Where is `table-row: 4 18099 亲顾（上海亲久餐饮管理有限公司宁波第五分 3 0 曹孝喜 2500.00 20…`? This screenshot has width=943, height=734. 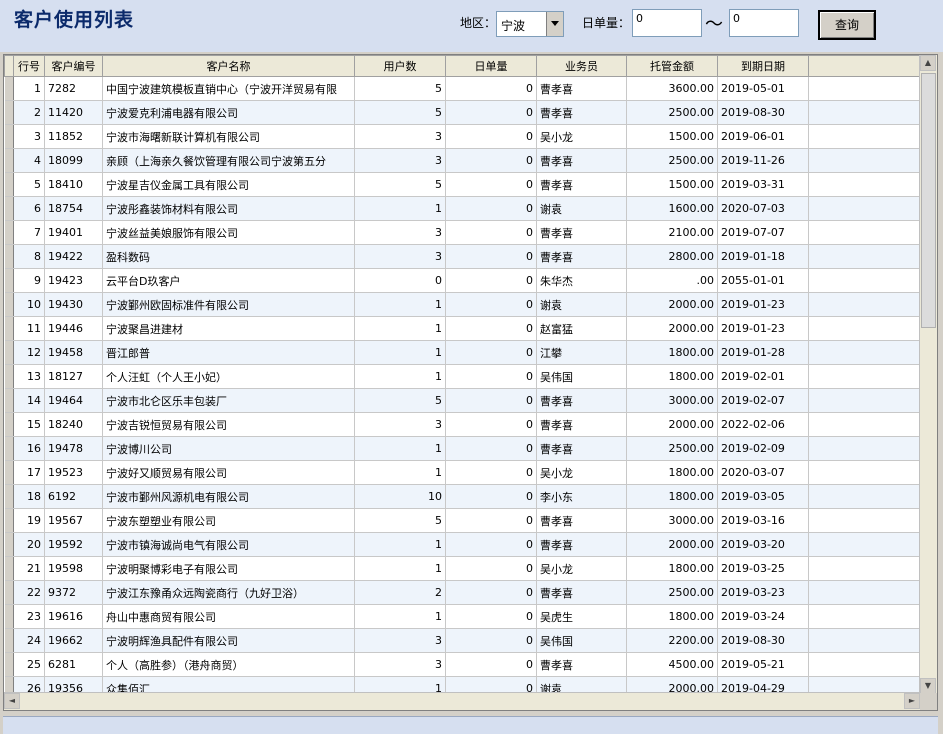
table-row: 4 18099 亲顾（上海亲久餐饮管理有限公司宁波第五分 3 0 曹孝喜 2500.00 20… is located at coordinates (463, 160).